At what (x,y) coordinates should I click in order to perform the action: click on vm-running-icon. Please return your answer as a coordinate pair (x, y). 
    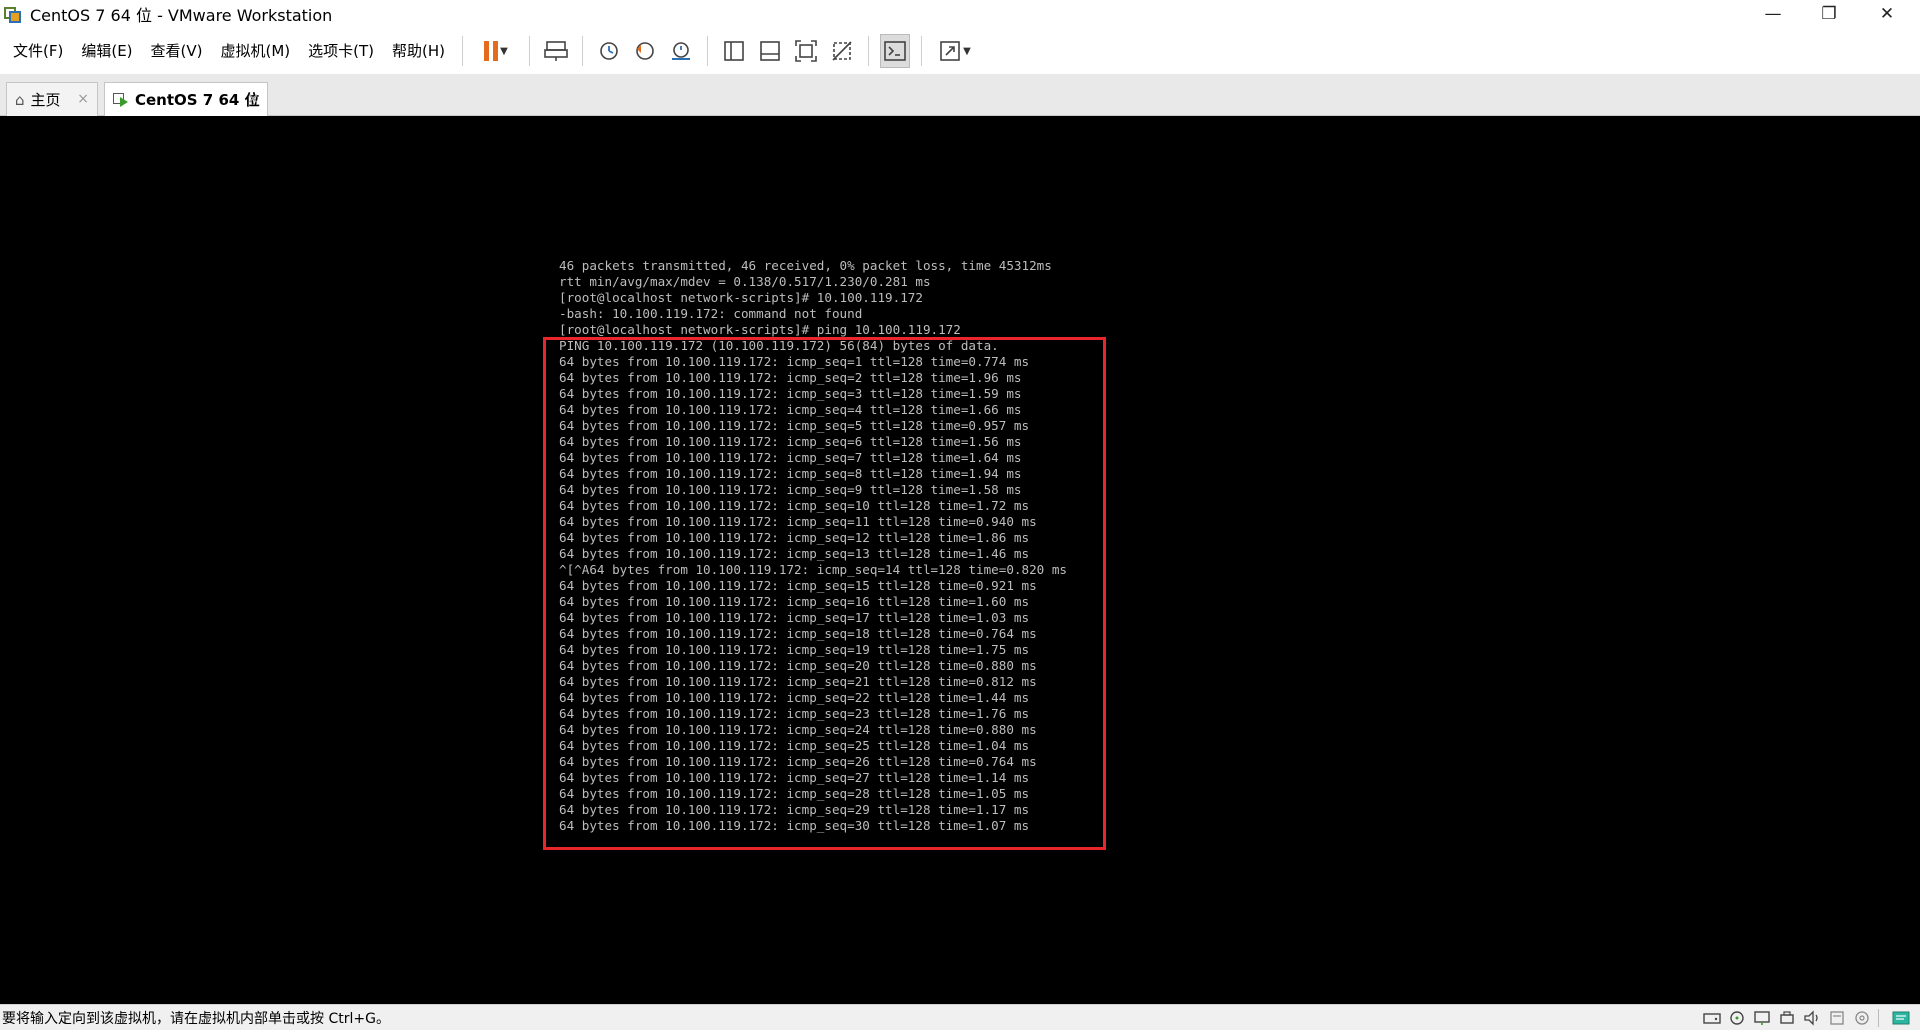
    Looking at the image, I should click on (121, 99).